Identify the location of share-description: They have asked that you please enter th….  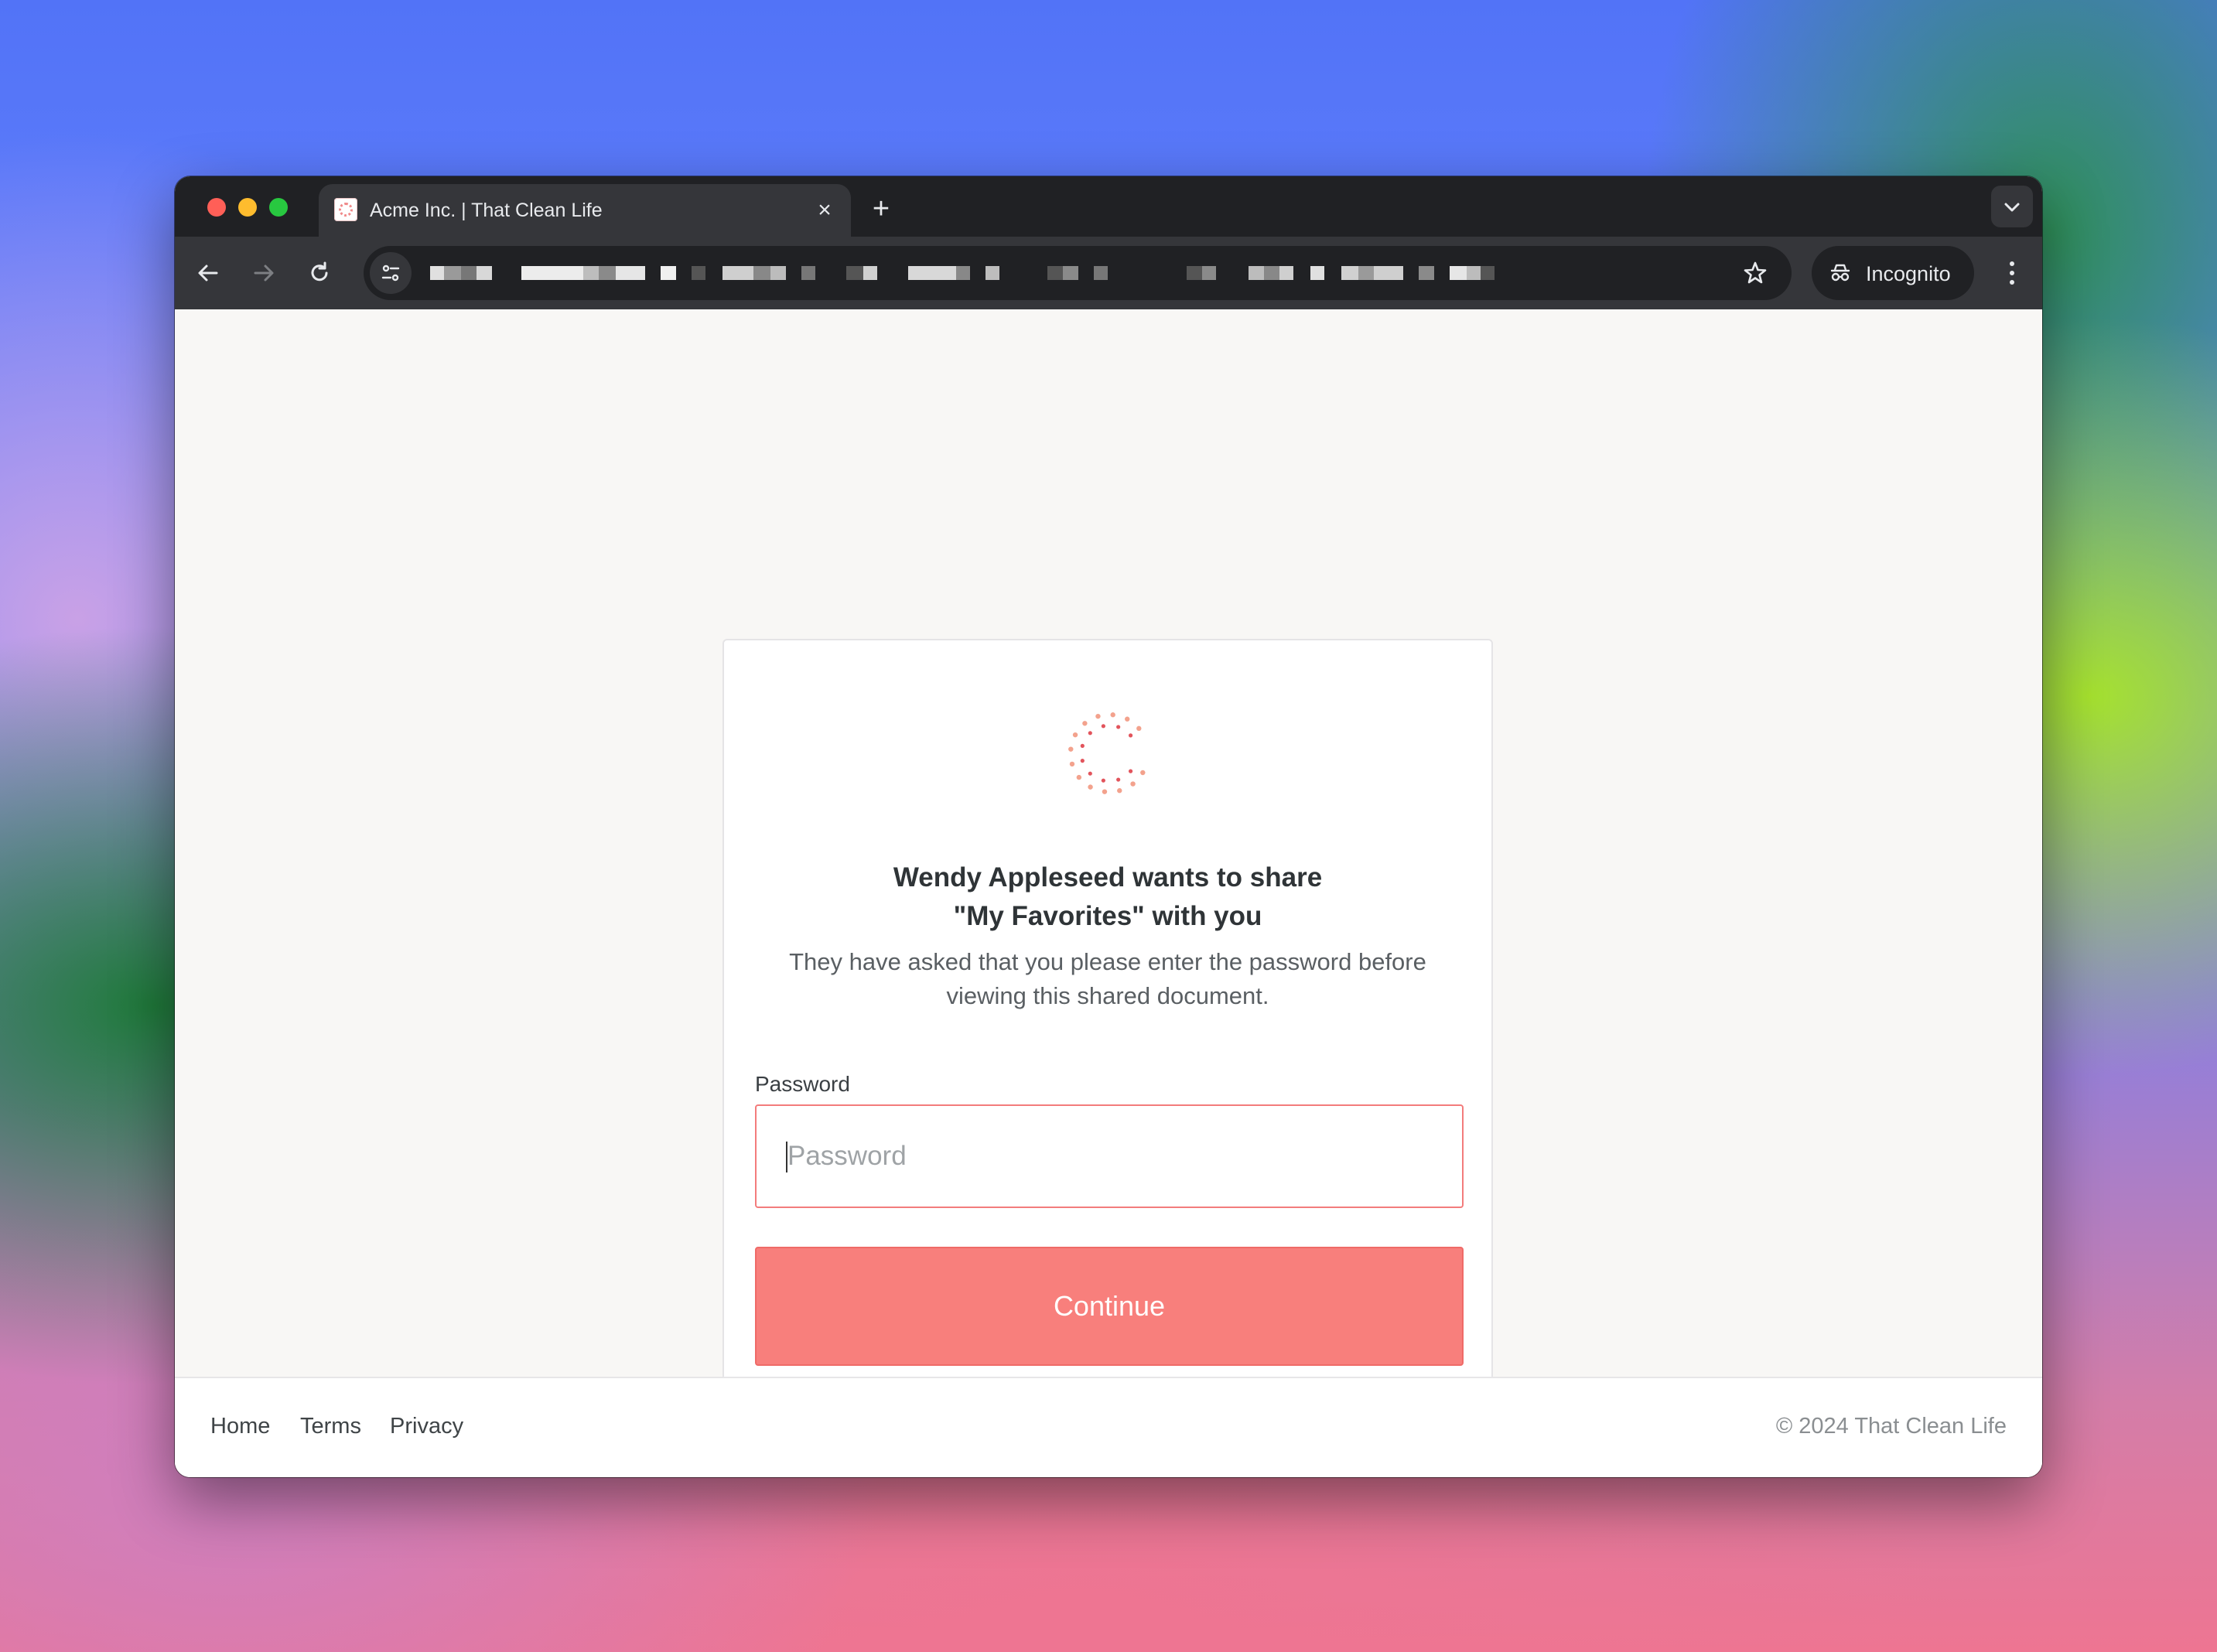
(1107, 978).